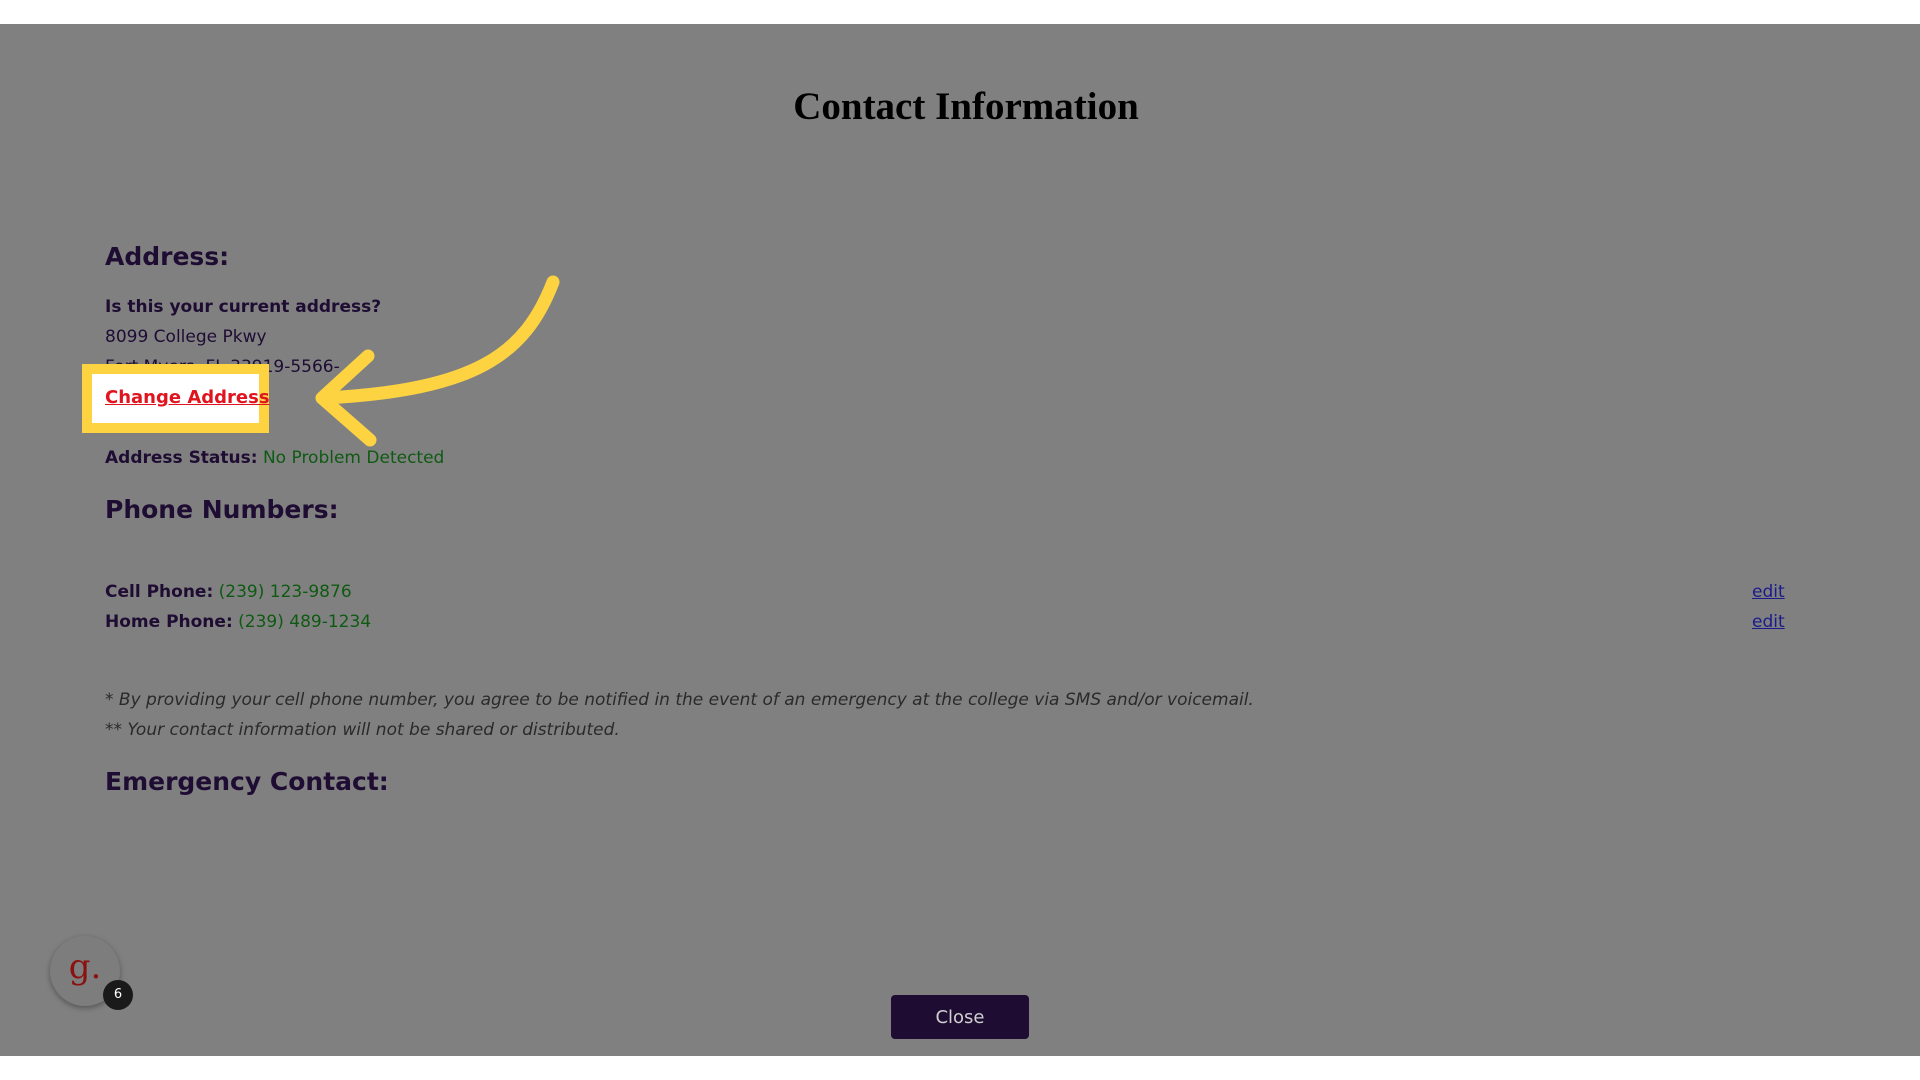 The image size is (1920, 1080). I want to click on page-title: Contact Information, so click(966, 106).